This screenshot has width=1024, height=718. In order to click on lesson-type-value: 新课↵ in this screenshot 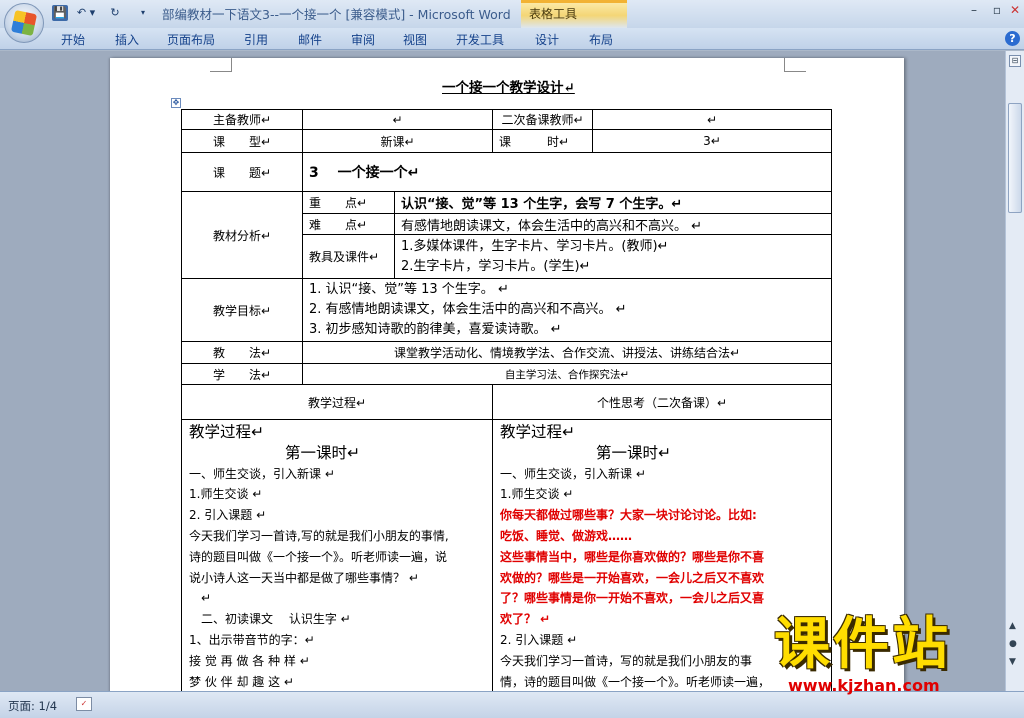, I will do `click(397, 141)`.